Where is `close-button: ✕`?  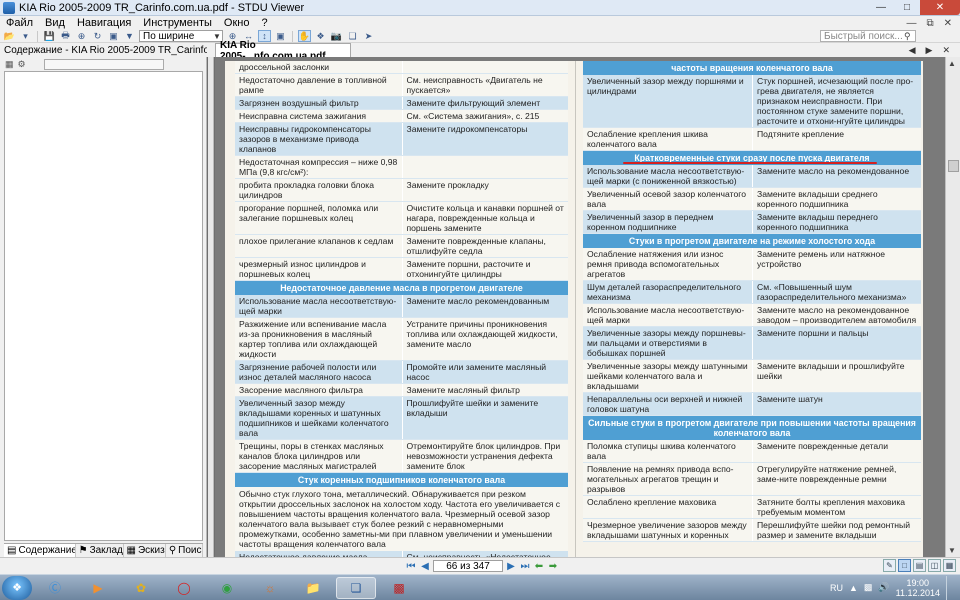 close-button: ✕ is located at coordinates (940, 7).